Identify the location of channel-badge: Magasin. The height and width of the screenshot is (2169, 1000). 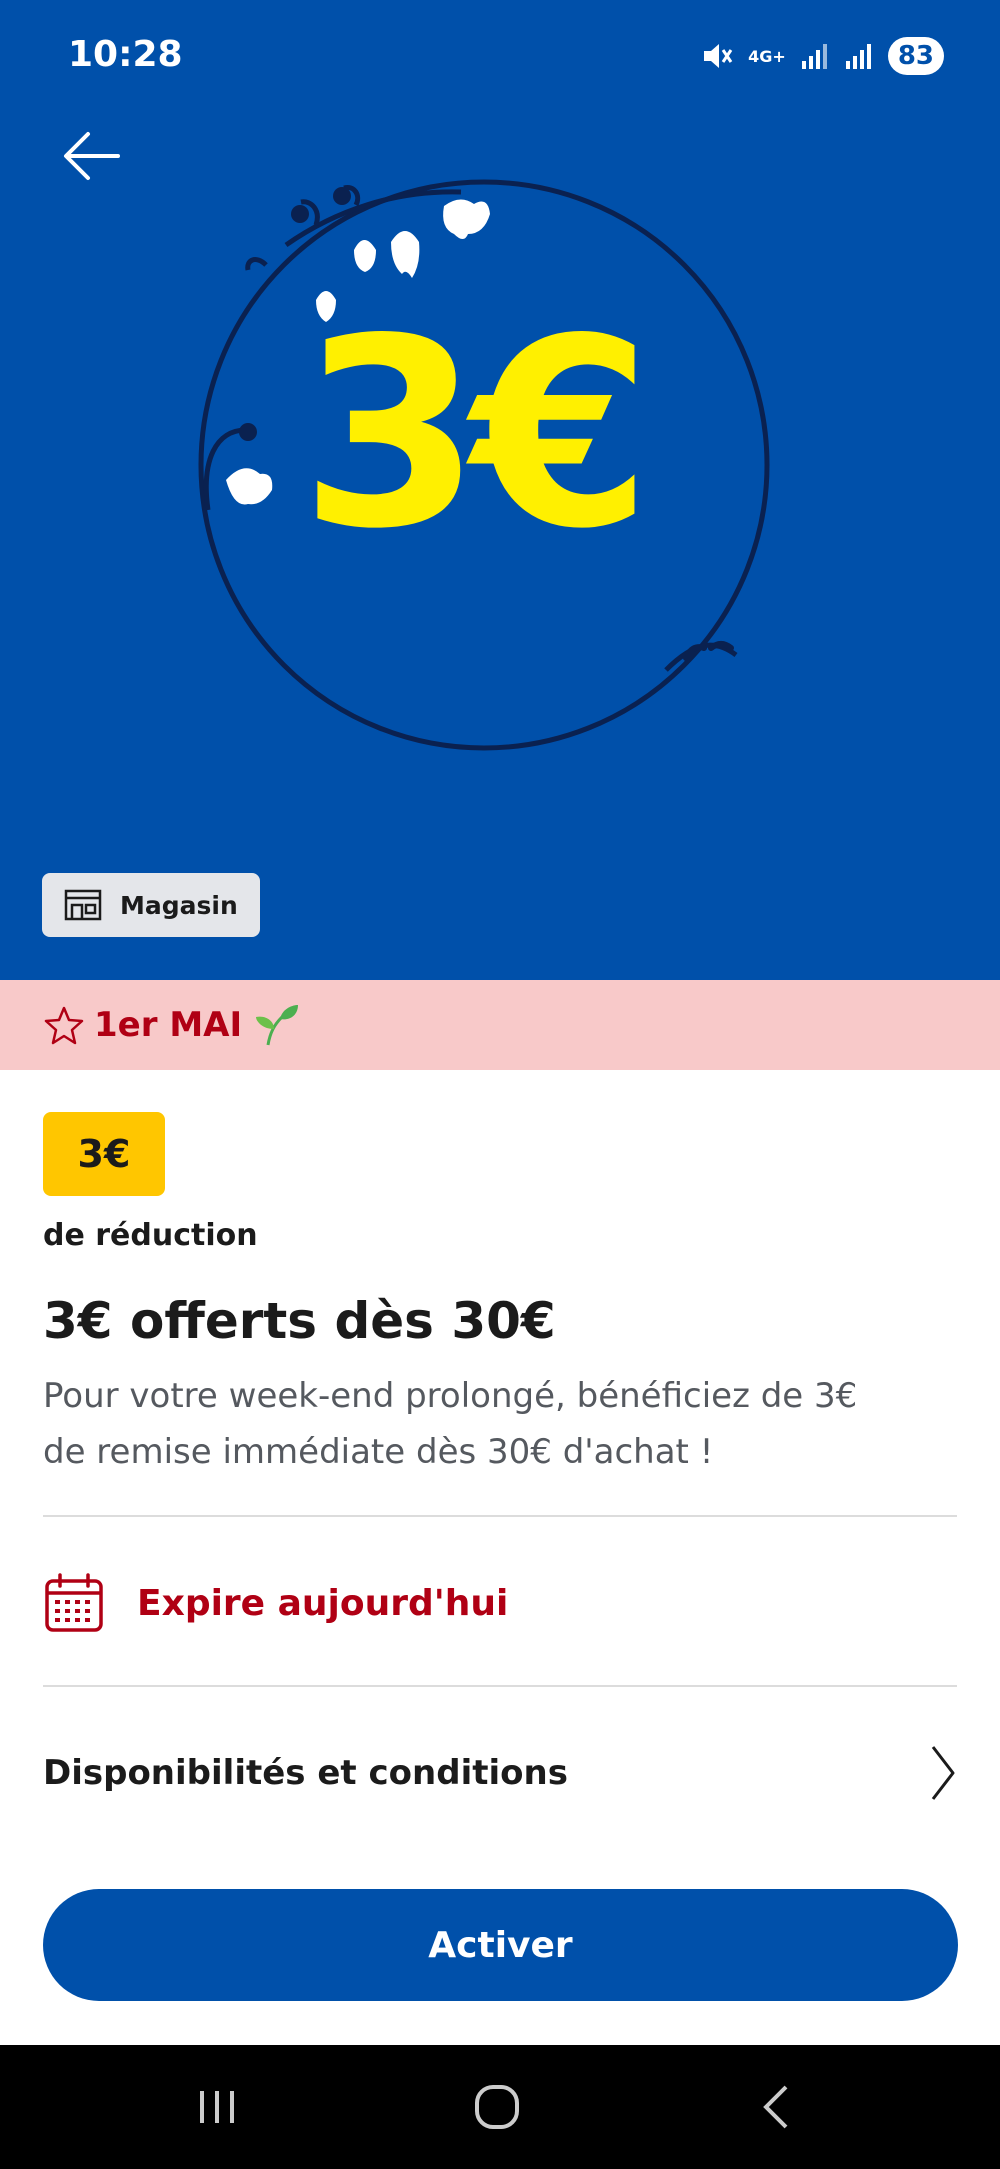
(151, 905).